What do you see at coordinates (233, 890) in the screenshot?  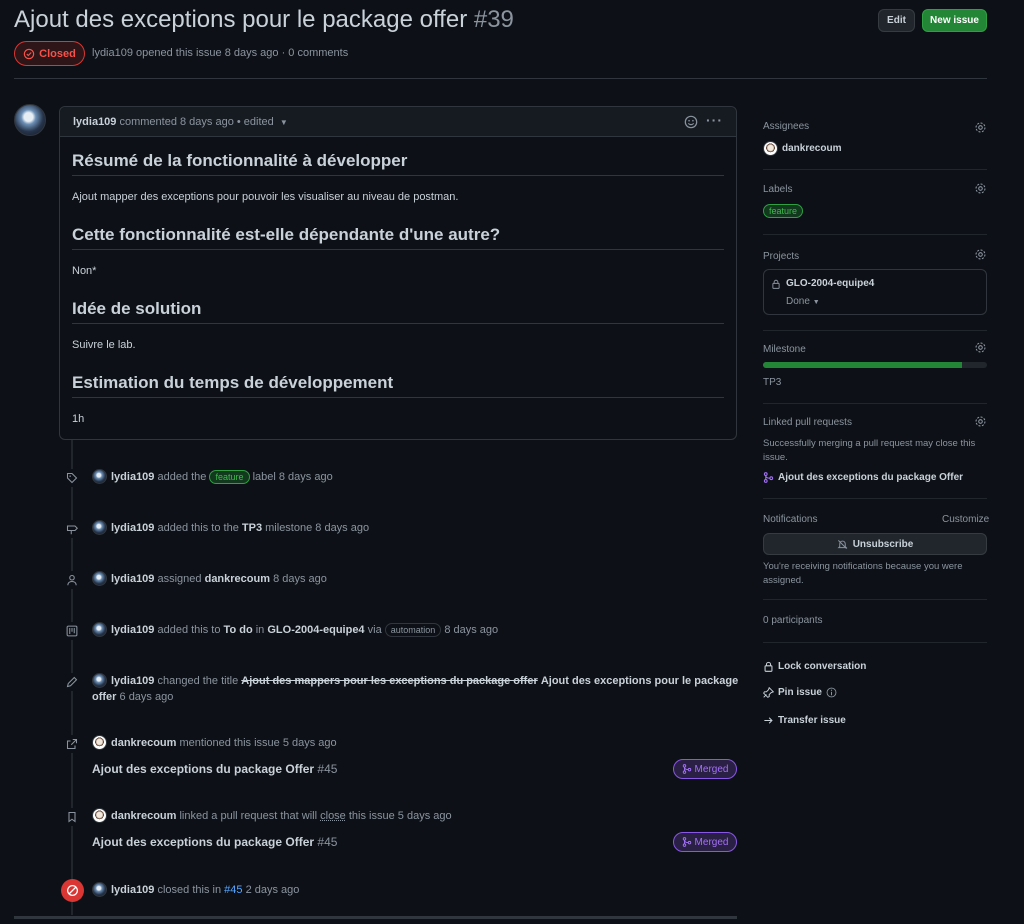 I see `pr-ref-link: #45` at bounding box center [233, 890].